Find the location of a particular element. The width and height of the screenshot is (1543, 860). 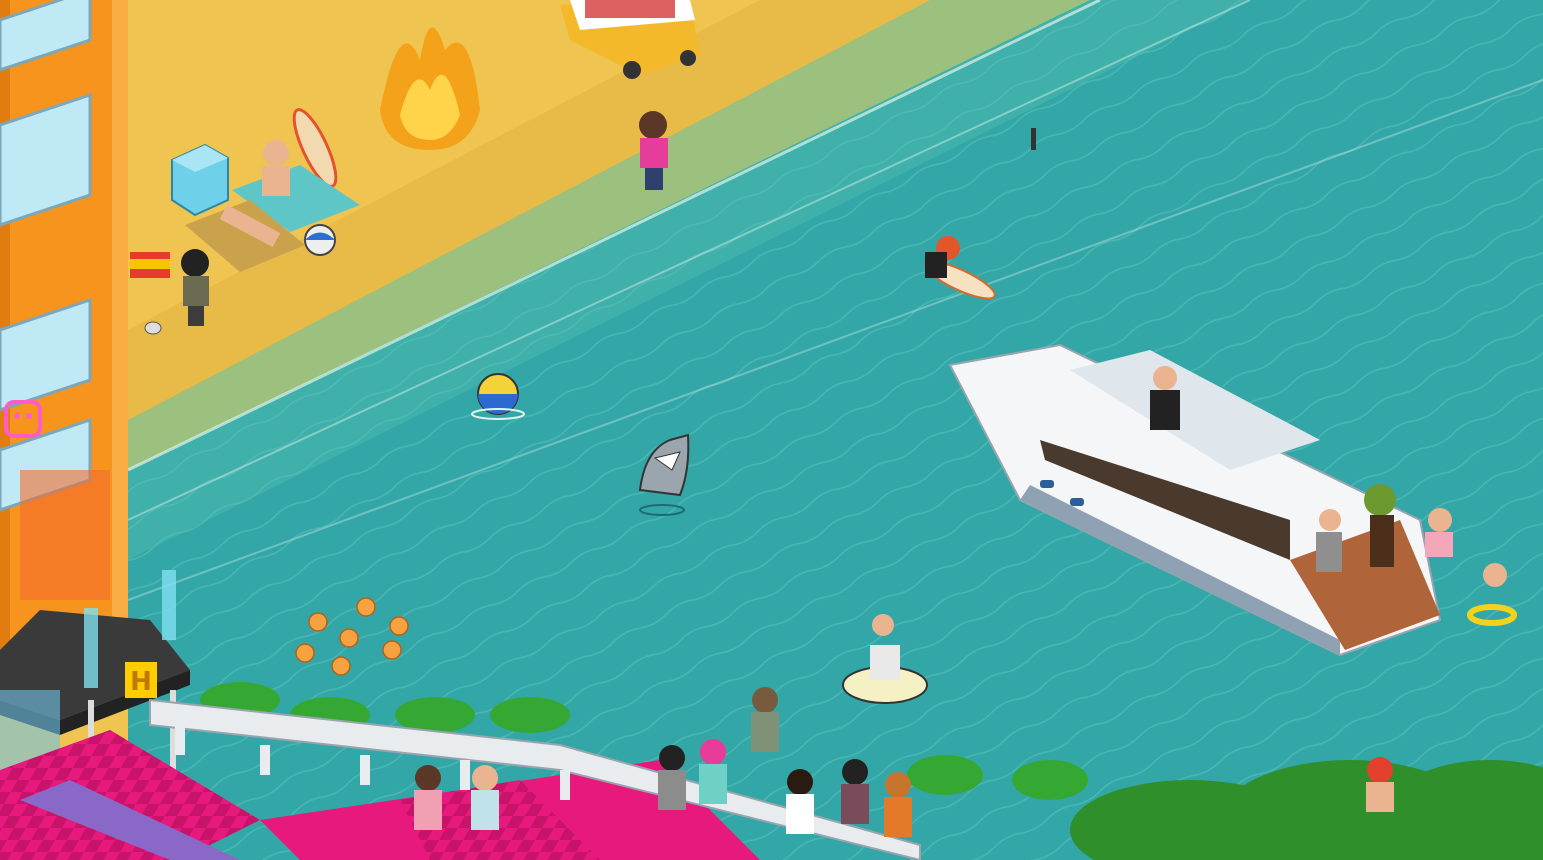

avatar-yacht-captain is located at coordinates (1165, 398).